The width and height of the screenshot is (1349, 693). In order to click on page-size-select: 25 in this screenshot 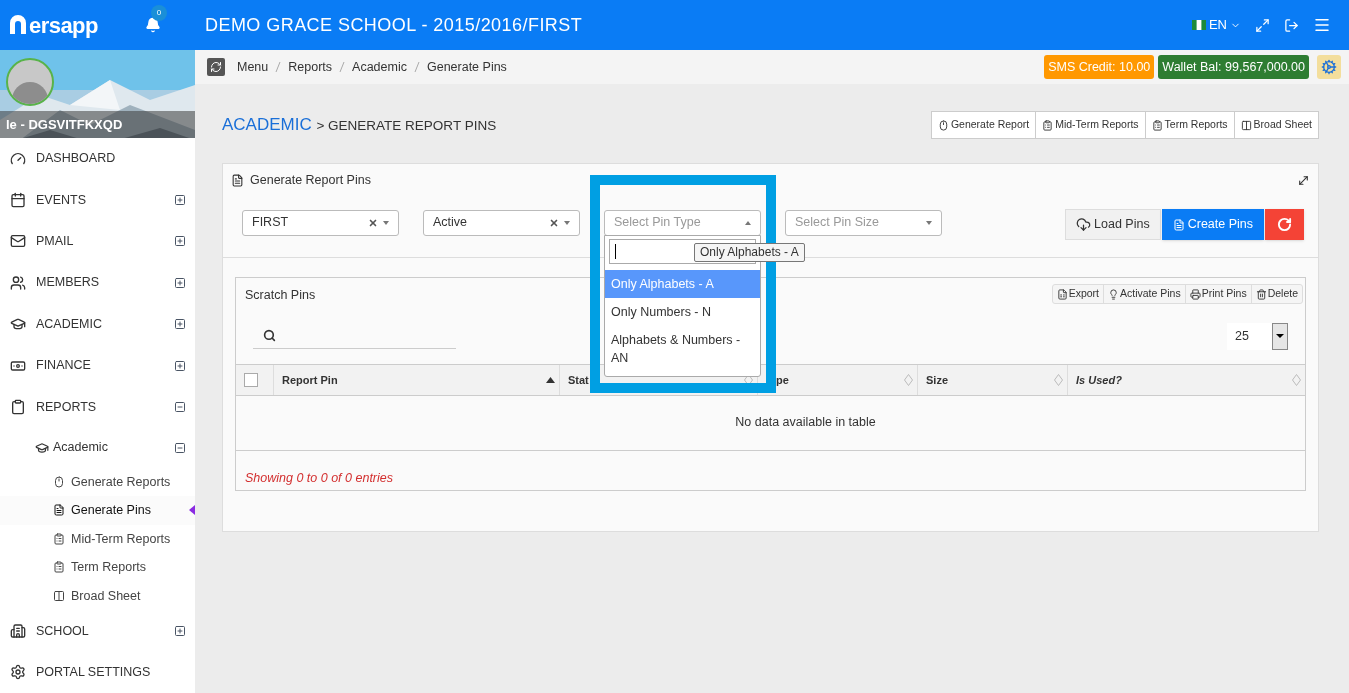, I will do `click(1257, 336)`.